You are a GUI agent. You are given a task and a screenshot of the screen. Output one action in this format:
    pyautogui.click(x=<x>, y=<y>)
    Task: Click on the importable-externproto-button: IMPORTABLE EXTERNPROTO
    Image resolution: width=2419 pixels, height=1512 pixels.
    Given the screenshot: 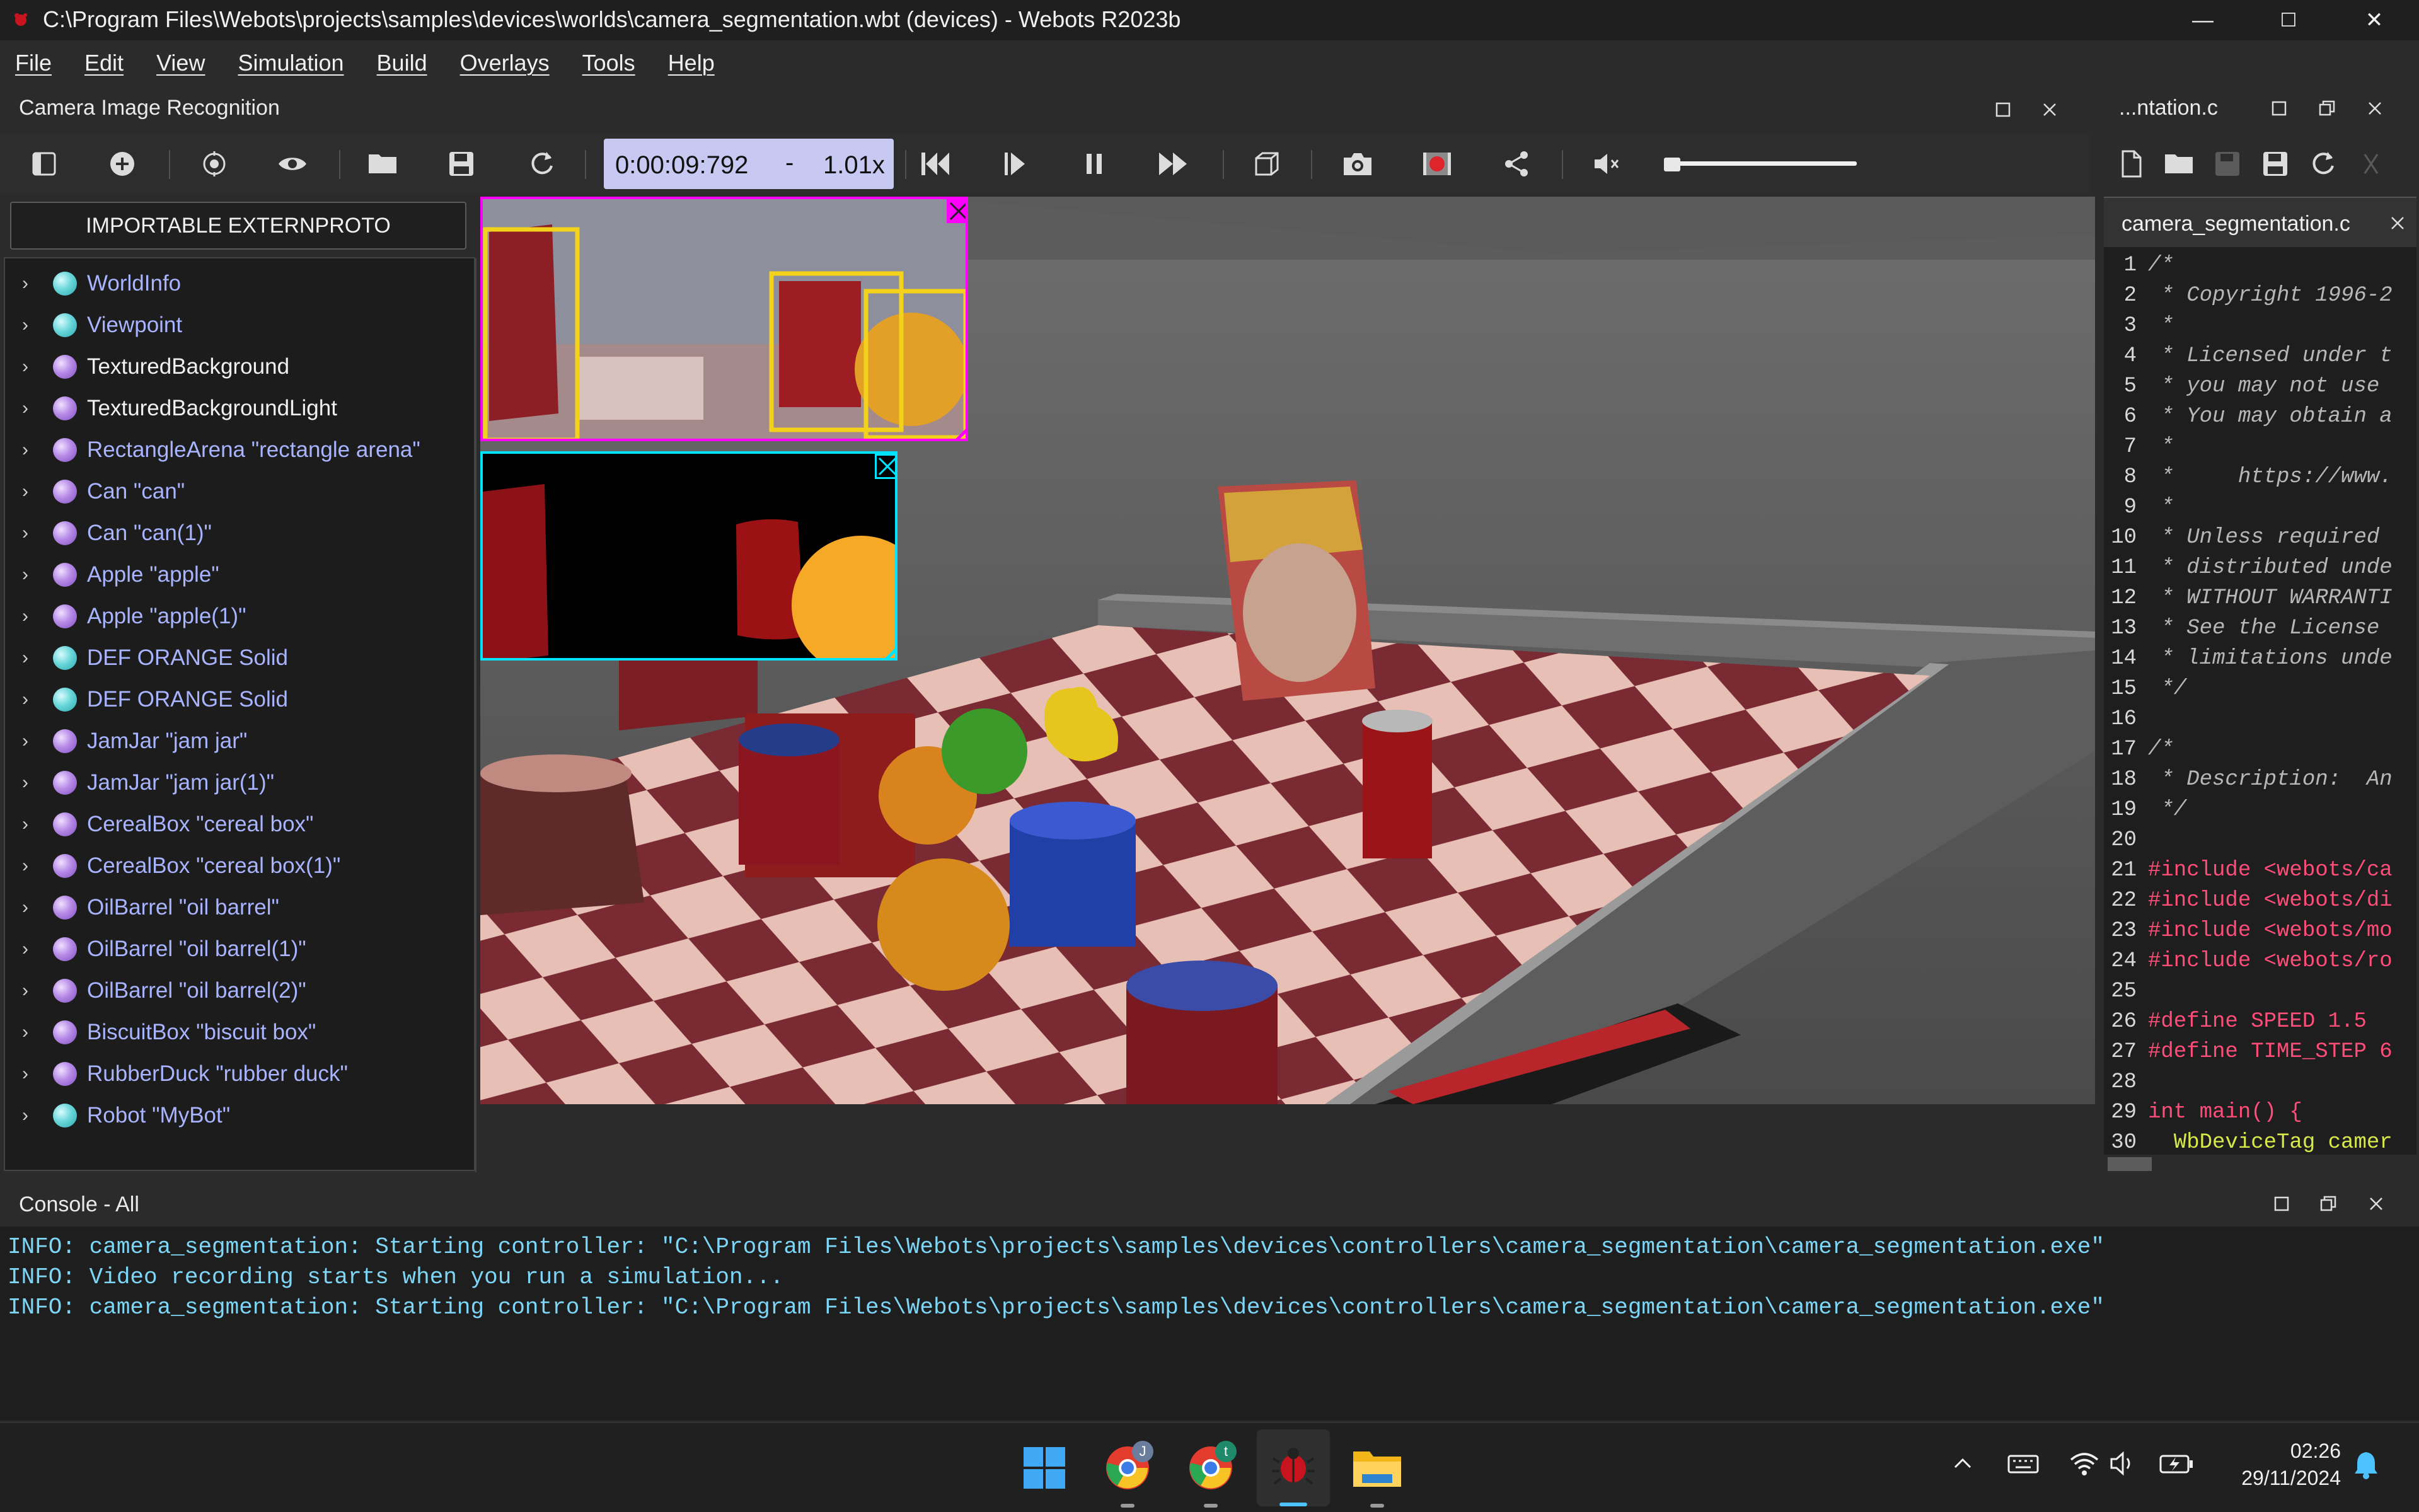 What is the action you would take?
    pyautogui.click(x=238, y=226)
    